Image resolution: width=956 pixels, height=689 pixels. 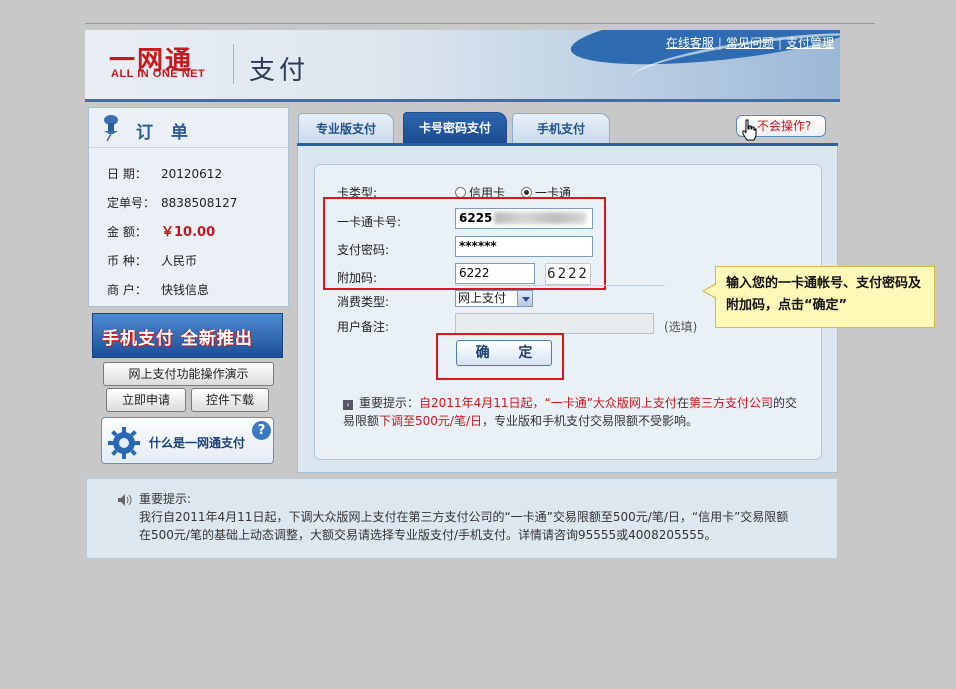 What do you see at coordinates (348, 405) in the screenshot?
I see `arrow-icon: ›` at bounding box center [348, 405].